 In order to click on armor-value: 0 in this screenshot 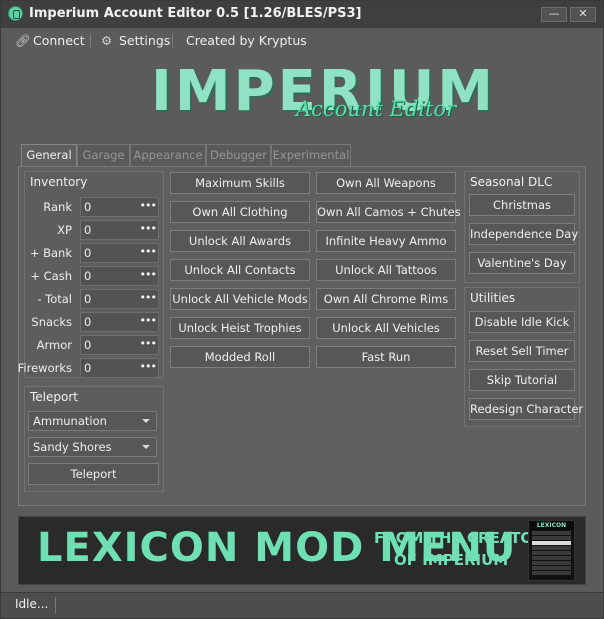, I will do `click(88, 345)`.